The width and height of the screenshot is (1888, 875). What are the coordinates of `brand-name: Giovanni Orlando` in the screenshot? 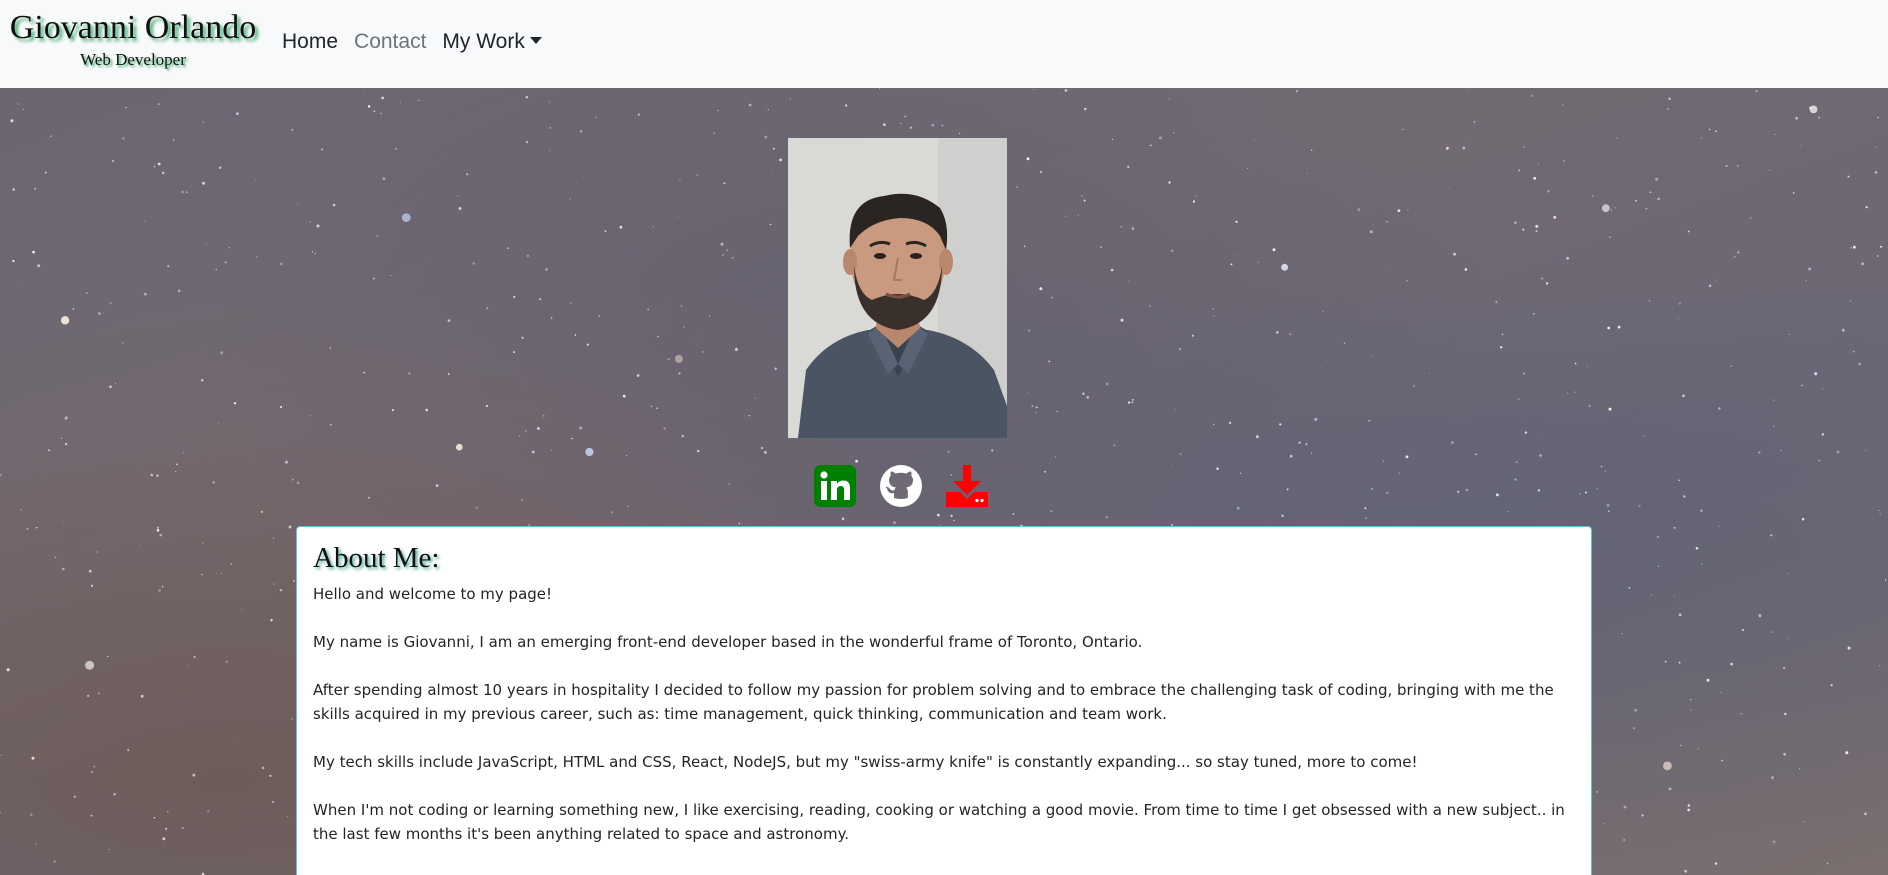 It's located at (133, 27).